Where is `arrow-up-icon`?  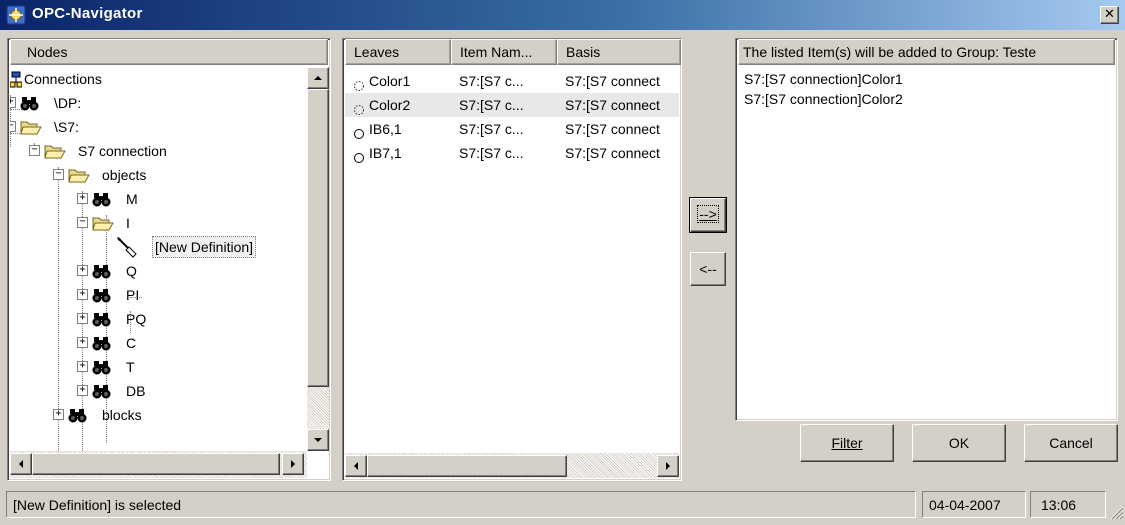 arrow-up-icon is located at coordinates (318, 78).